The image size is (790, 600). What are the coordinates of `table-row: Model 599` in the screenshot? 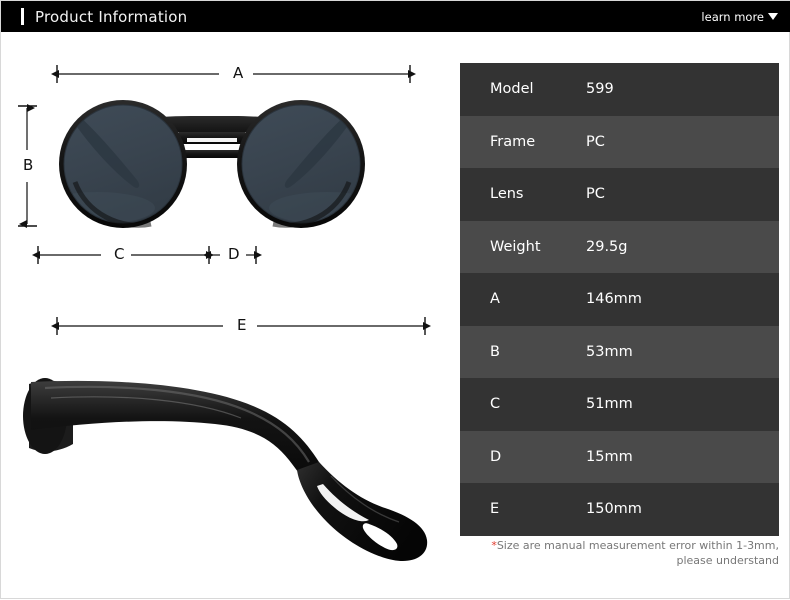 It's located at (619, 89).